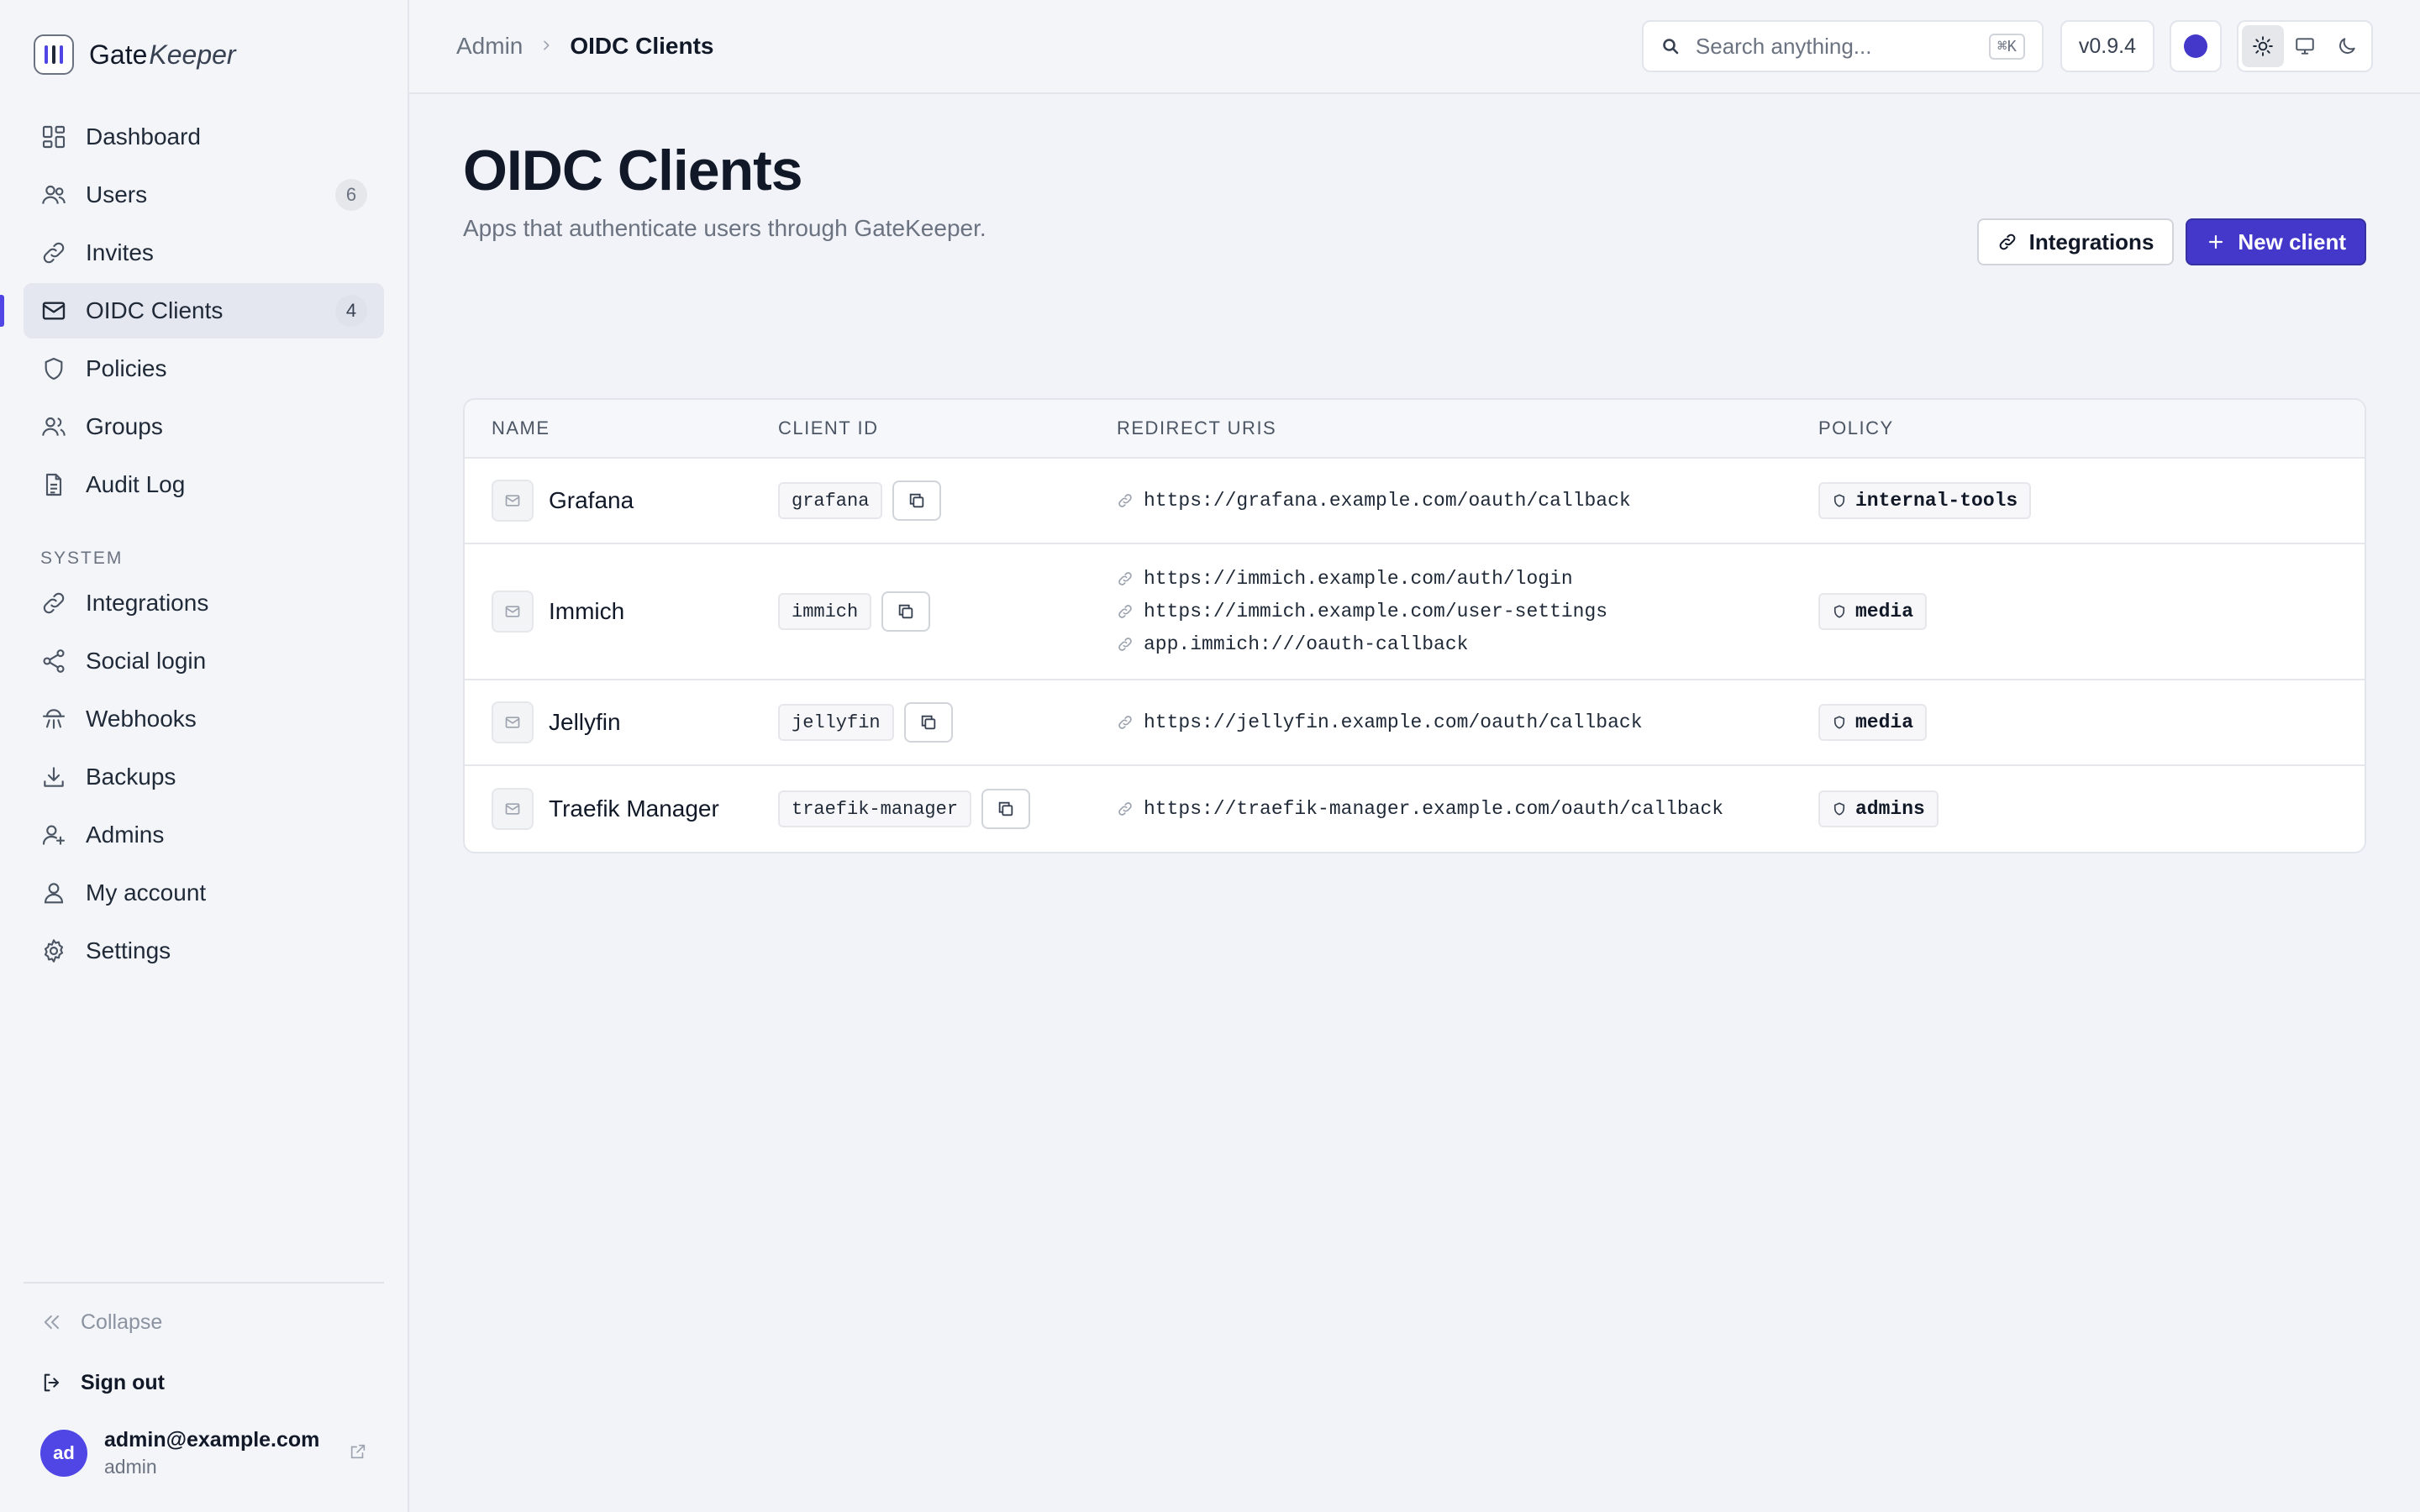  What do you see at coordinates (836, 722) in the screenshot?
I see `client-id-chip: jellyfin` at bounding box center [836, 722].